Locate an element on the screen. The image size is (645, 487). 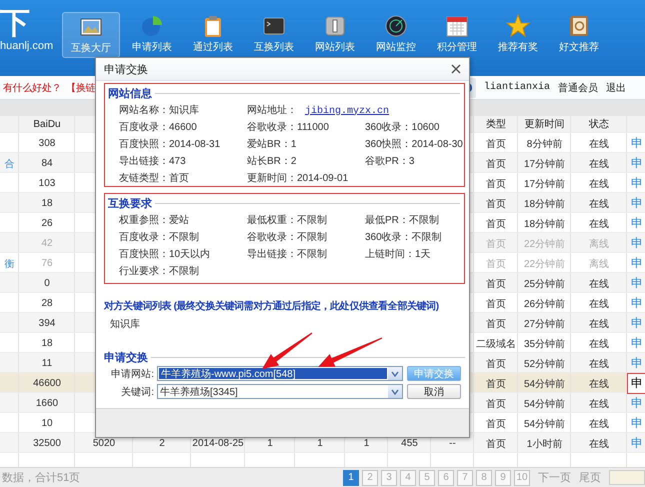
site-link: 合 is located at coordinates (9, 163).